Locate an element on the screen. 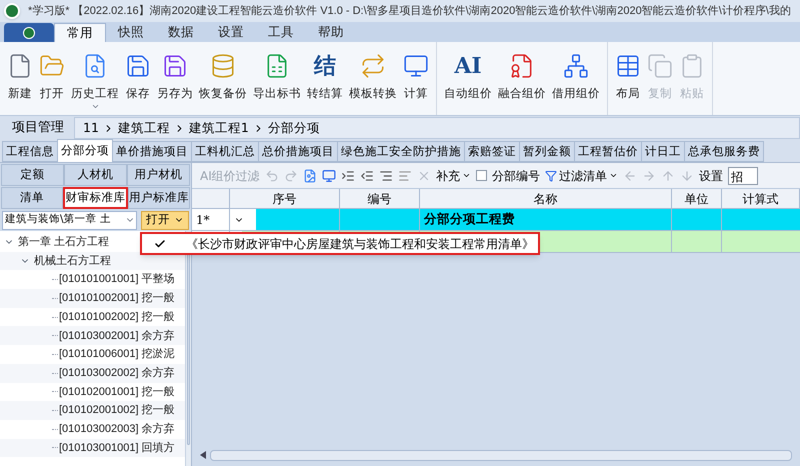 Image resolution: width=800 pixels, height=466 pixels. save-icon is located at coordinates (138, 66).